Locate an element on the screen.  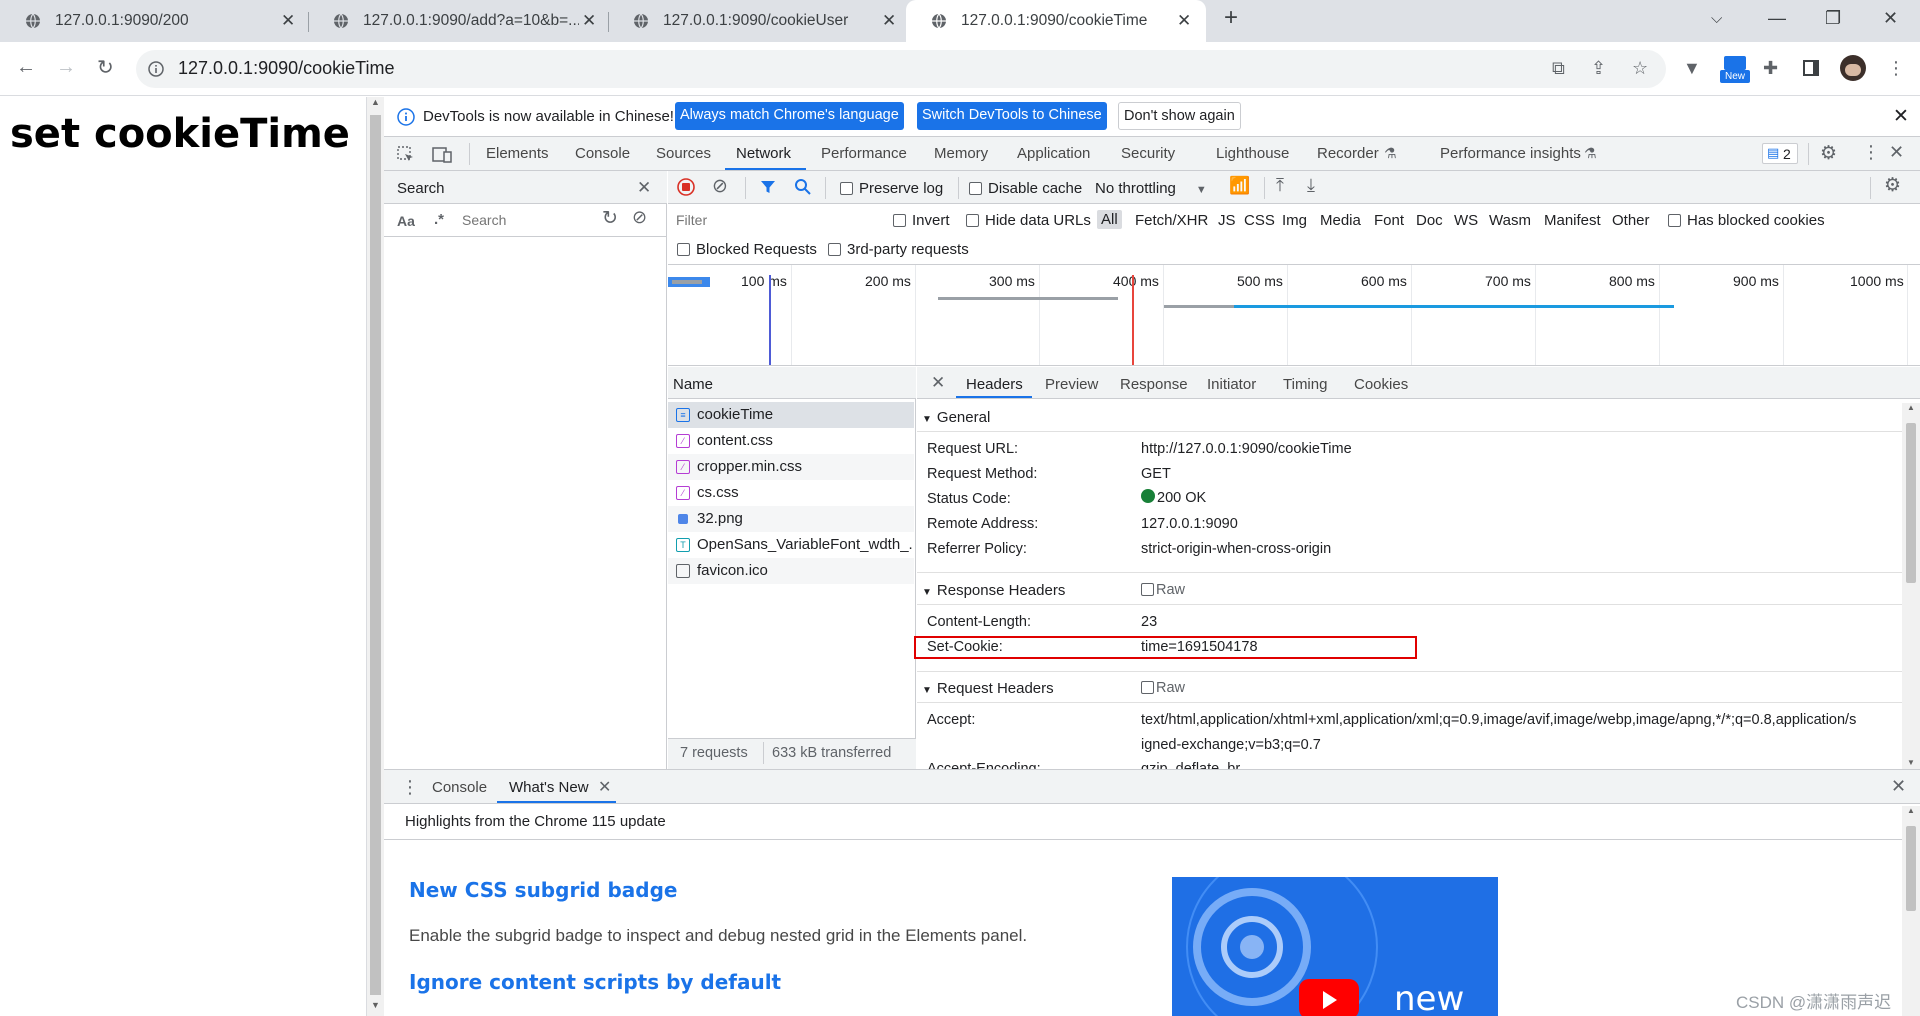
close-search-icon: ✕ is located at coordinates (644, 188).